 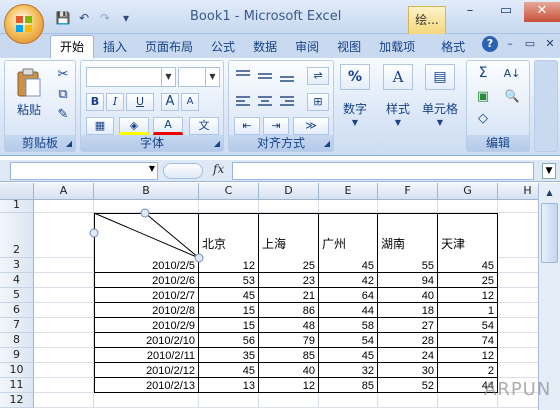 What do you see at coordinates (134, 126) in the screenshot?
I see `fill-color-button: ◈` at bounding box center [134, 126].